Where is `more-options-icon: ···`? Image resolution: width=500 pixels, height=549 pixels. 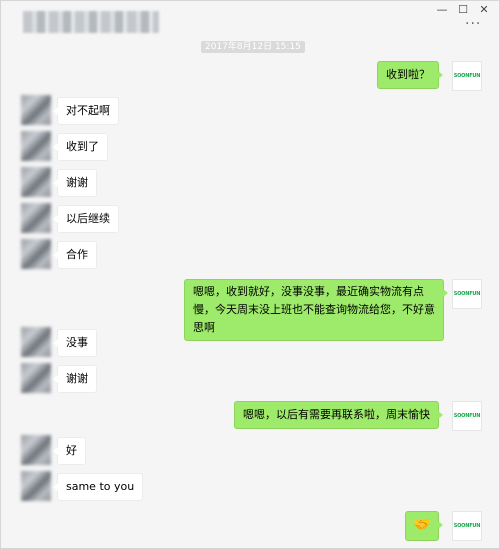 more-options-icon: ··· is located at coordinates (476, 24).